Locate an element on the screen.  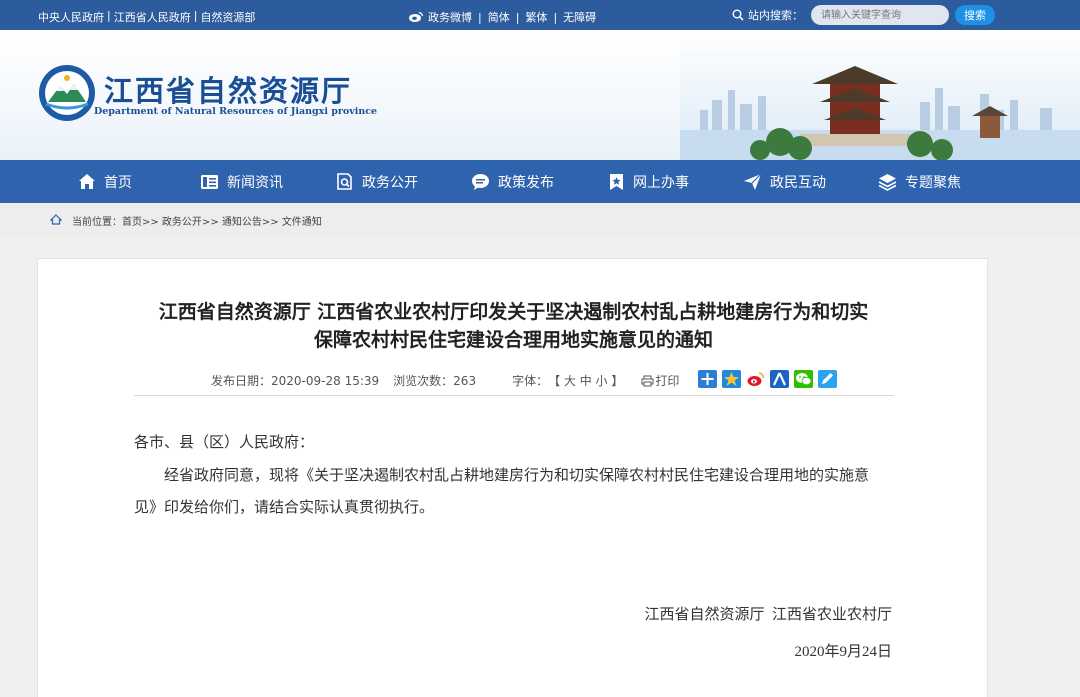
site-tools: 政务微博 | 简体 | 繁体 | 无障碍 is located at coordinates (502, 17).